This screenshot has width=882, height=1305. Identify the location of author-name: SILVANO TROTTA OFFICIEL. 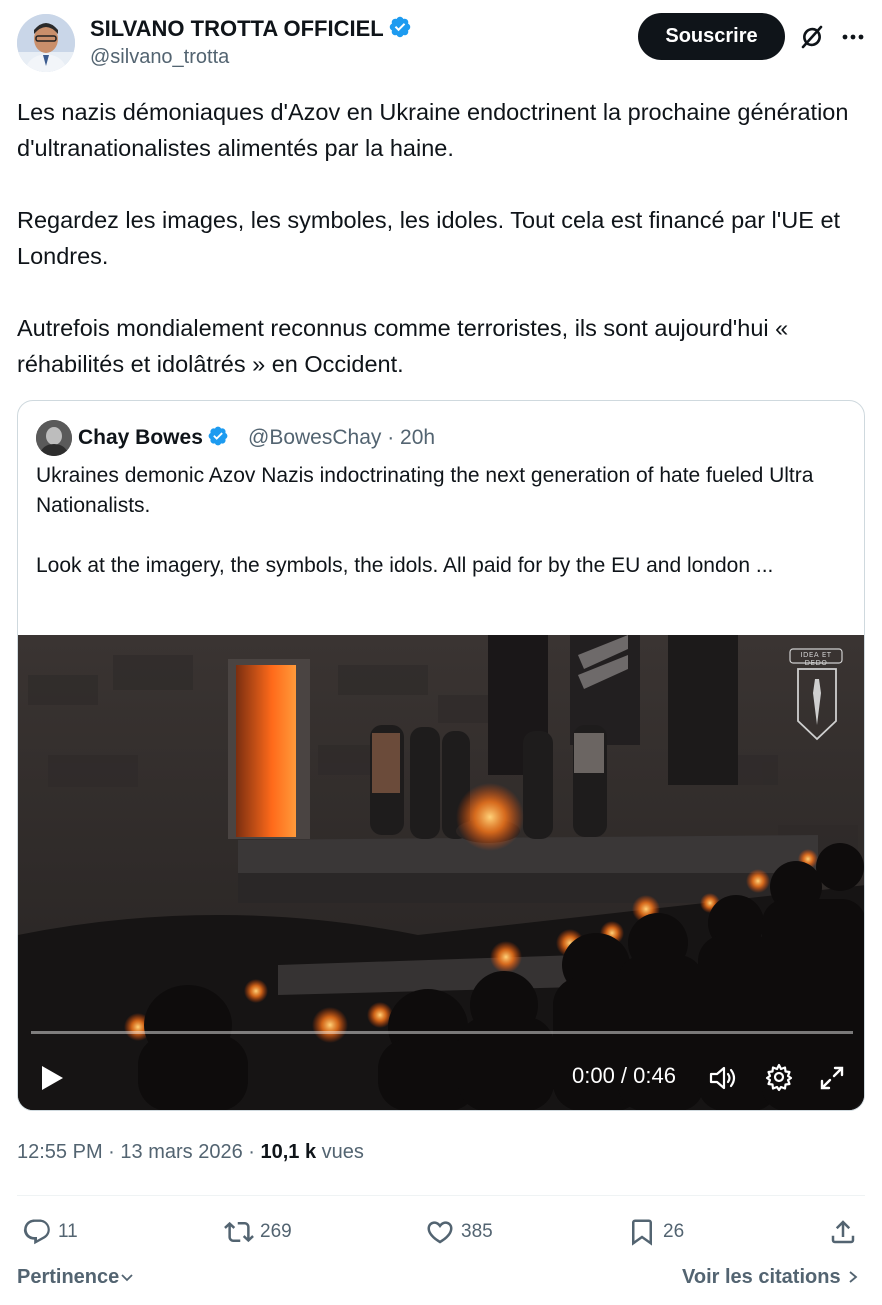
(251, 30).